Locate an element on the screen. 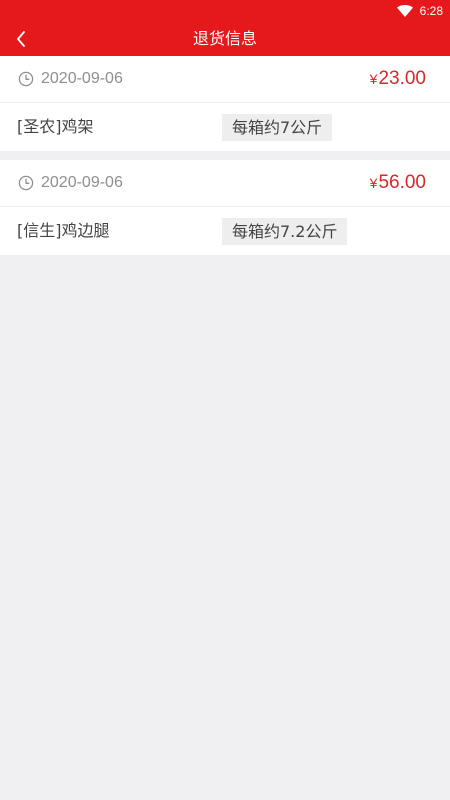  spec-tag: 每箱约7.2公斤 is located at coordinates (285, 231).